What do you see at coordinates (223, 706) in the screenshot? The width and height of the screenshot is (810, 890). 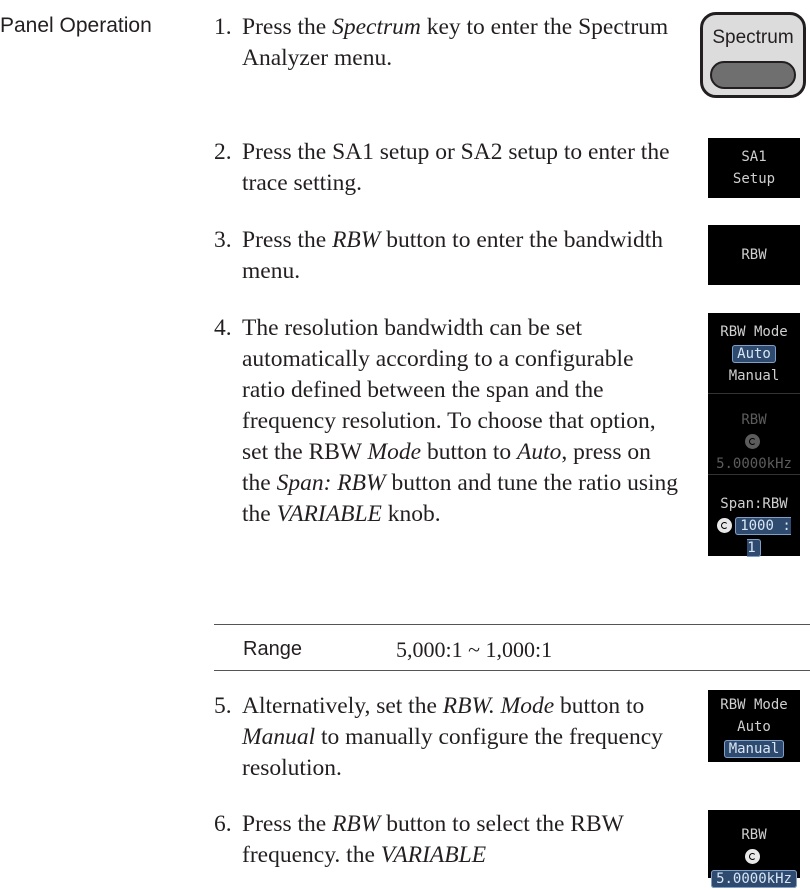 I see `step-number: 5.` at bounding box center [223, 706].